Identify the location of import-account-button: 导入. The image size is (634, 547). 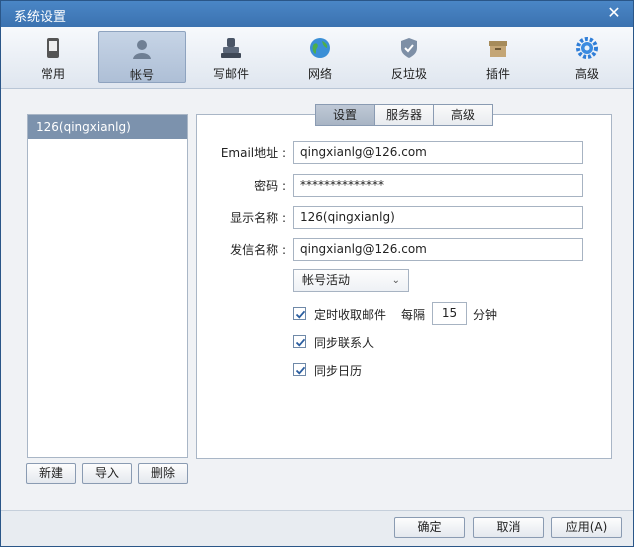
(107, 473).